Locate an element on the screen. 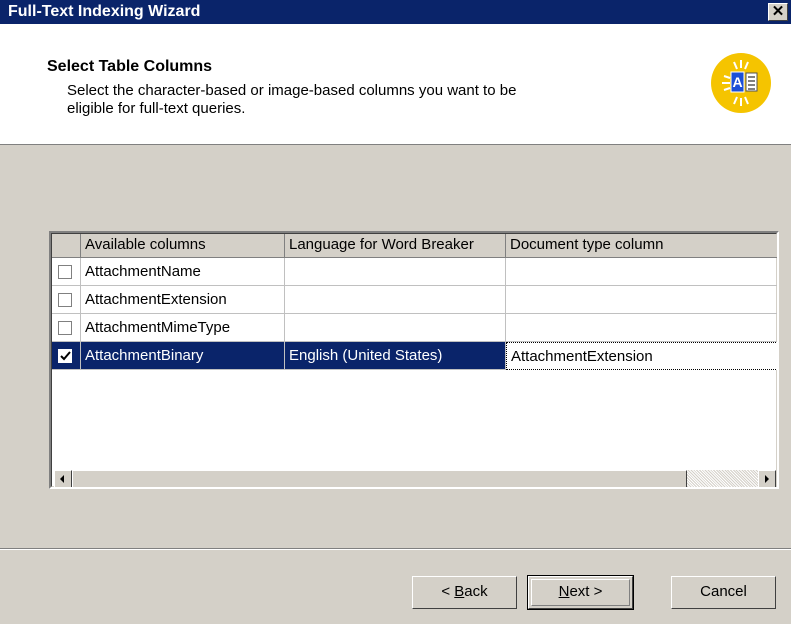 This screenshot has height=624, width=791. column-name-cell: AttachmentExtension is located at coordinates (183, 300).